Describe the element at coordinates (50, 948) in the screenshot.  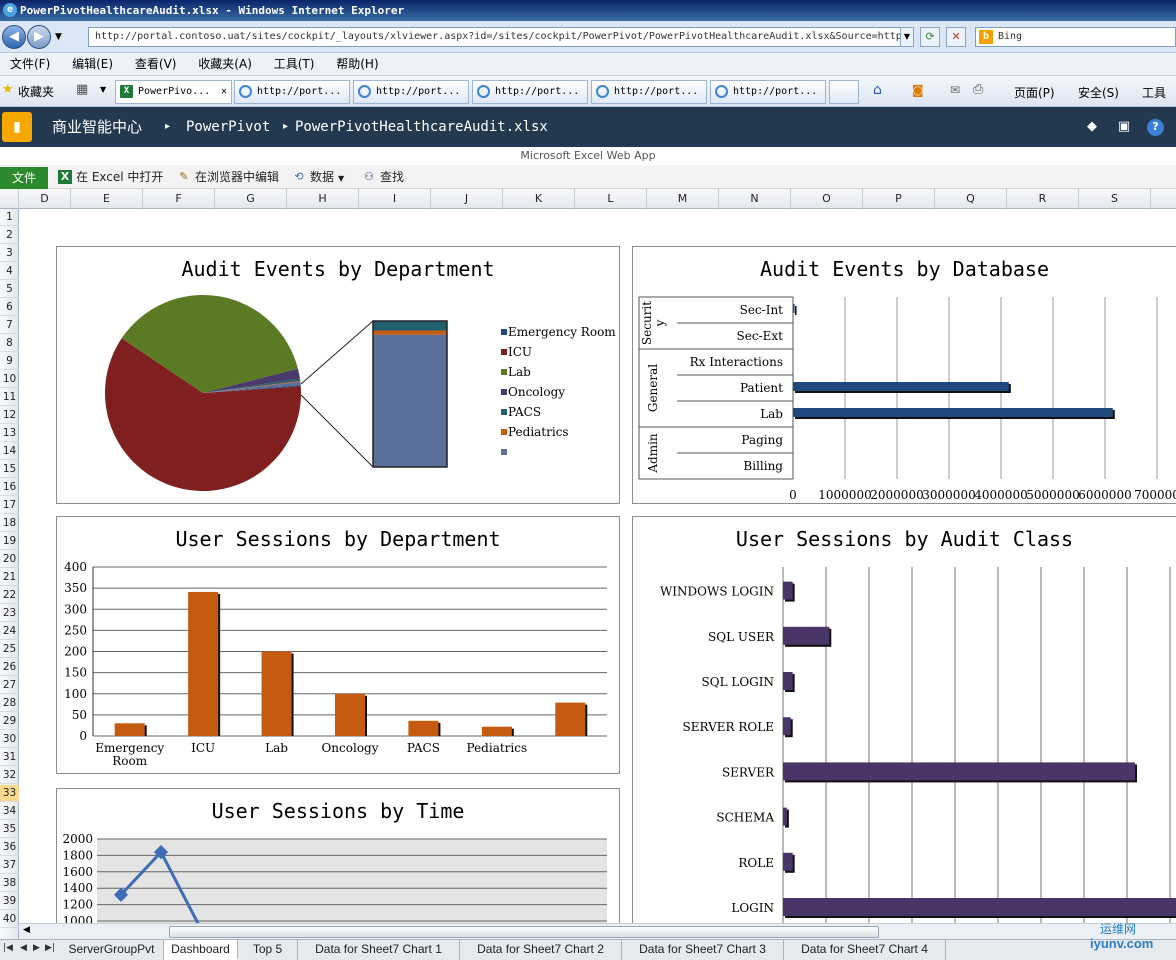
I see `last-sheet-icon: ▶|` at that location.